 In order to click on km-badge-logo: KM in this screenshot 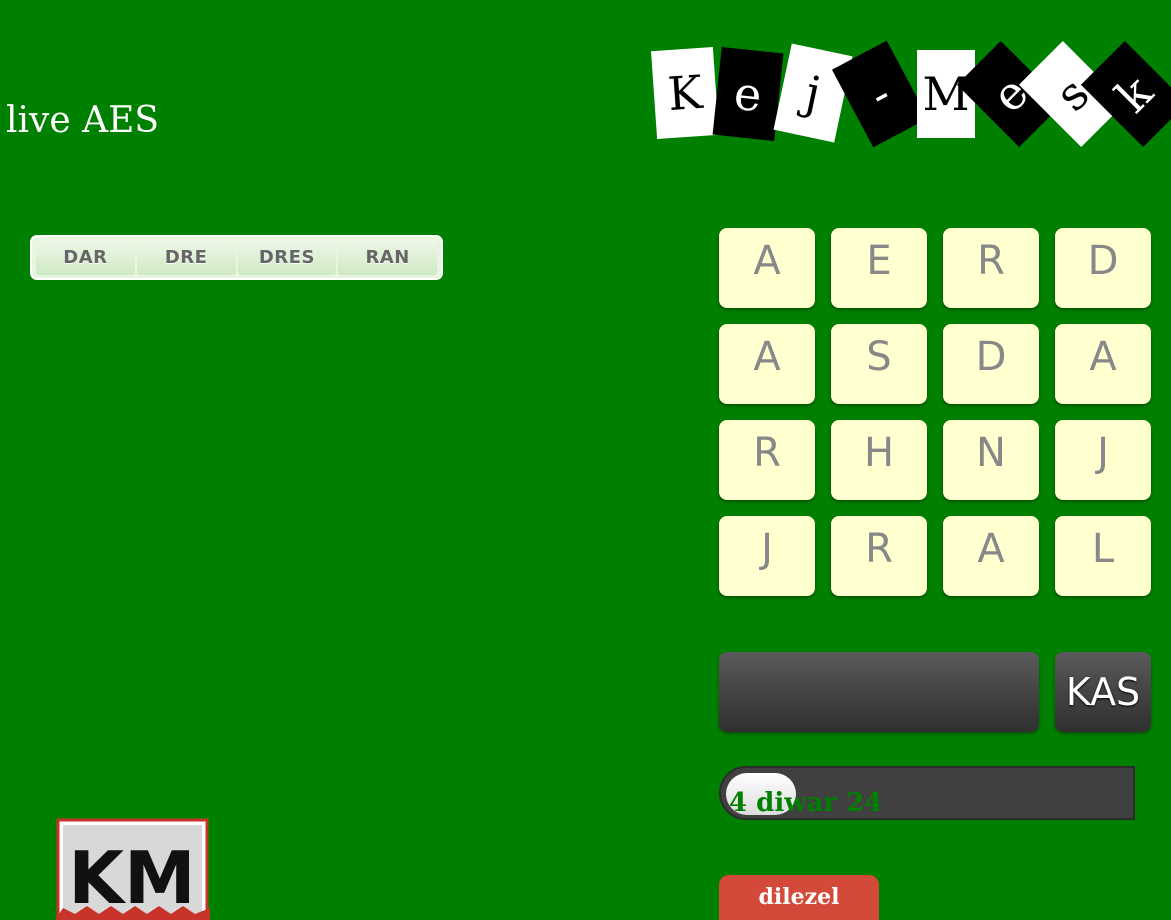, I will do `click(132, 869)`.